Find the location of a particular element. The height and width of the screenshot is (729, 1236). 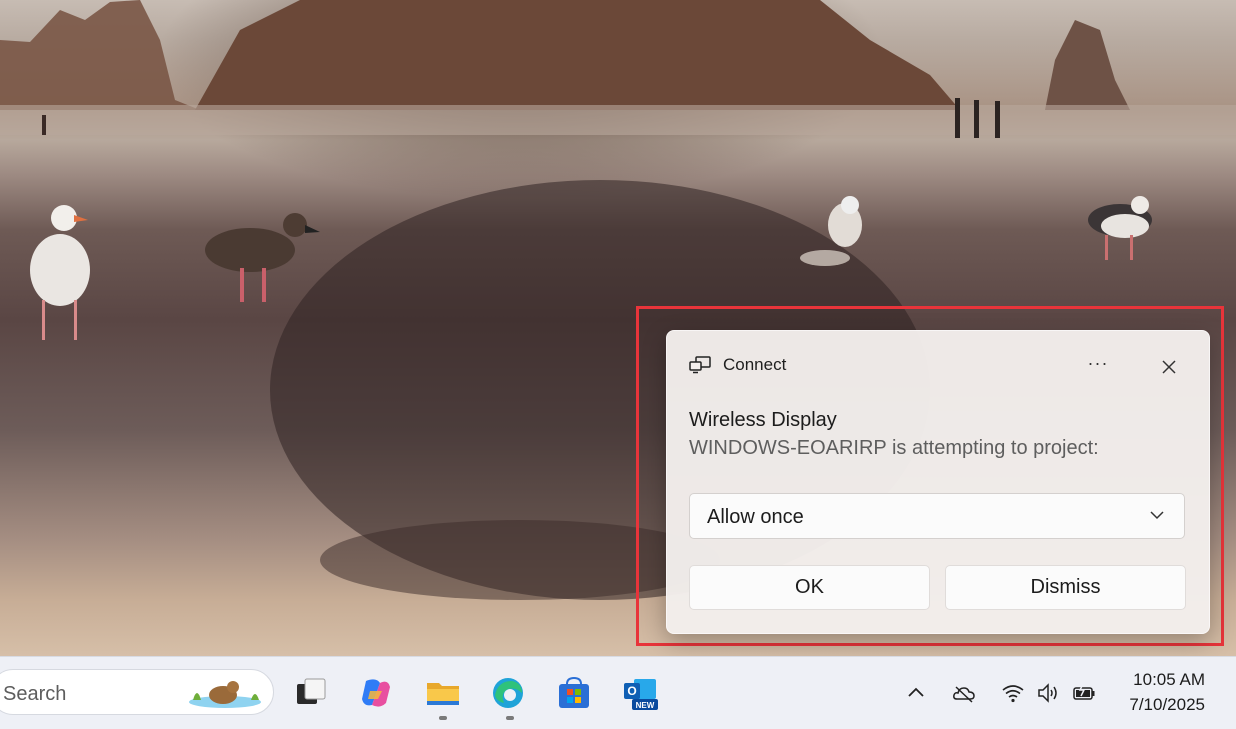

task-view-icon is located at coordinates (311, 693).